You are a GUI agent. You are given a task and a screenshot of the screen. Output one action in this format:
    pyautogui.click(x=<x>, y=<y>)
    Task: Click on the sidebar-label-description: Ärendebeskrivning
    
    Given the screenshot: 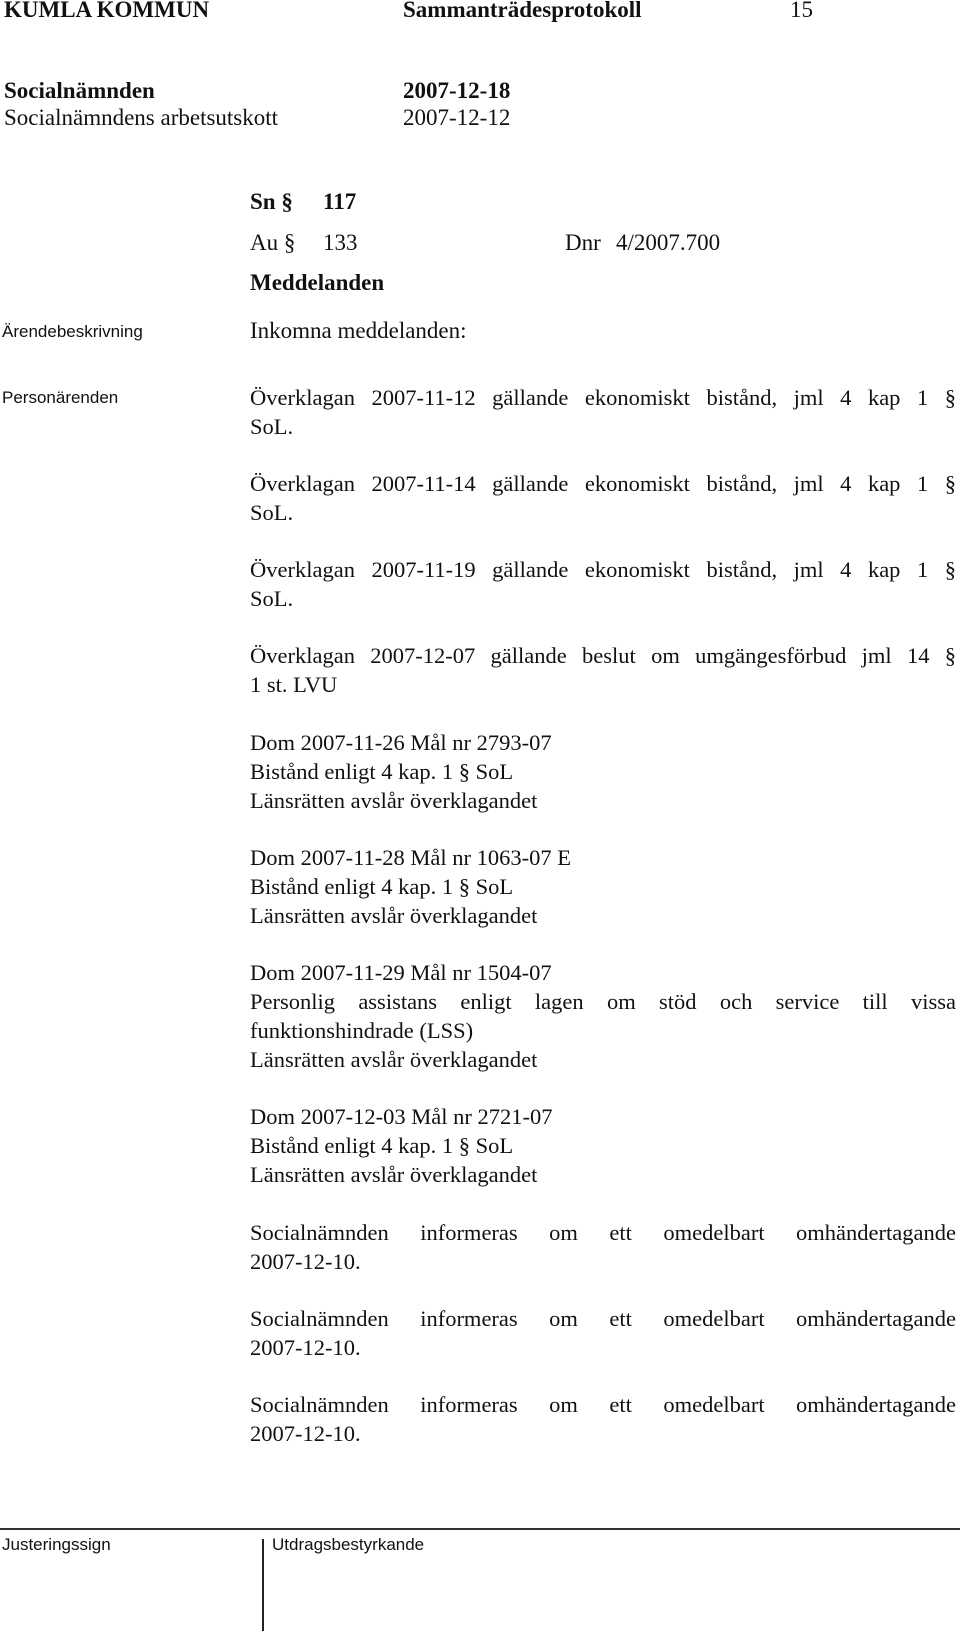 What is the action you would take?
    pyautogui.click(x=72, y=331)
    